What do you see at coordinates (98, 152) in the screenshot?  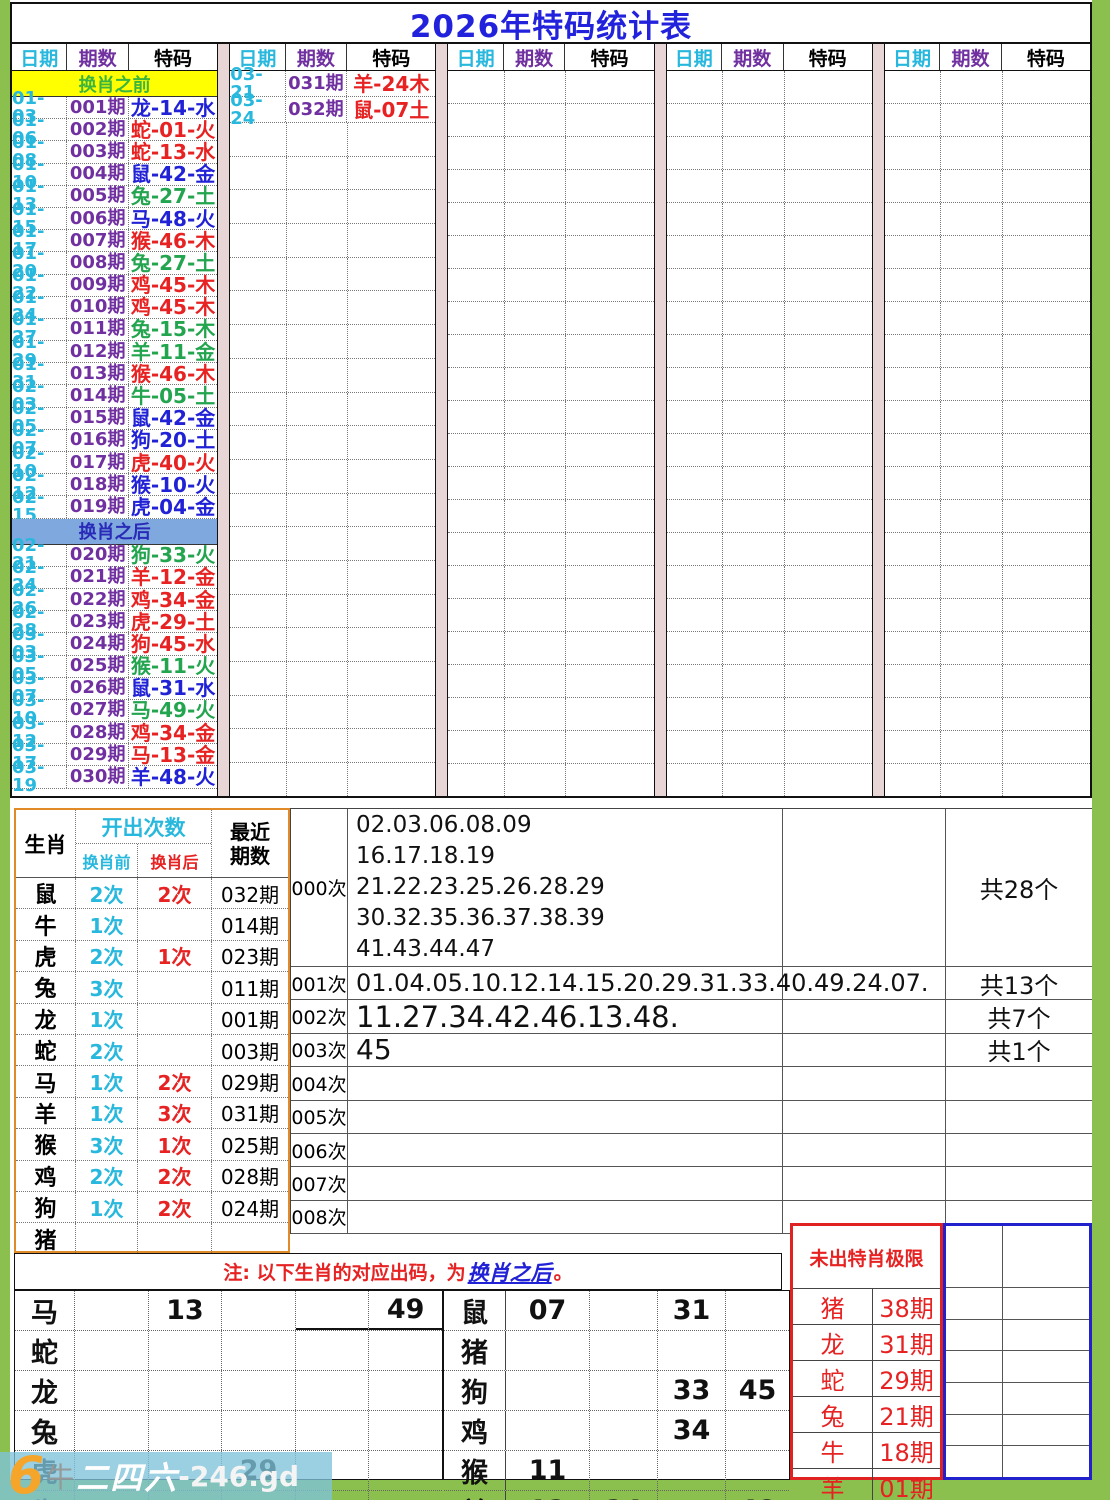 I see `draw-period: 003期` at bounding box center [98, 152].